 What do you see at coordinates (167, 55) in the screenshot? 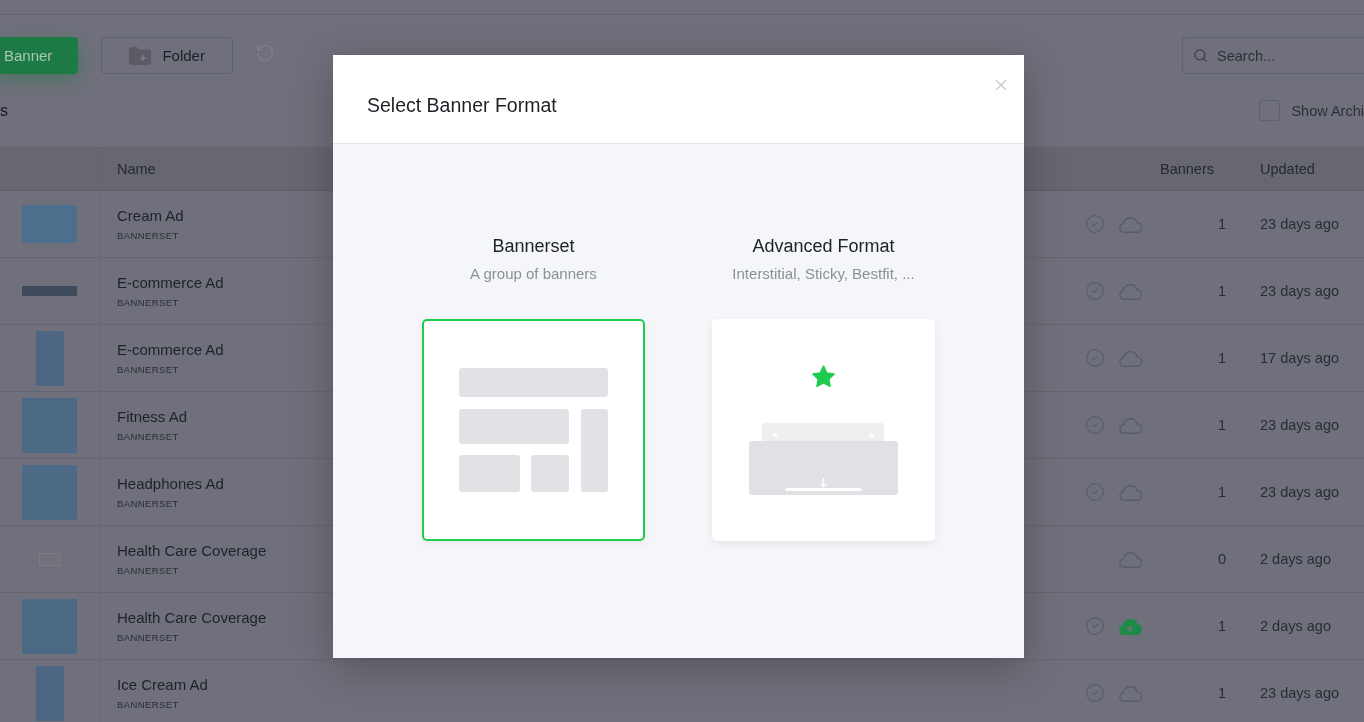
I see `new-folder-button: Folder` at bounding box center [167, 55].